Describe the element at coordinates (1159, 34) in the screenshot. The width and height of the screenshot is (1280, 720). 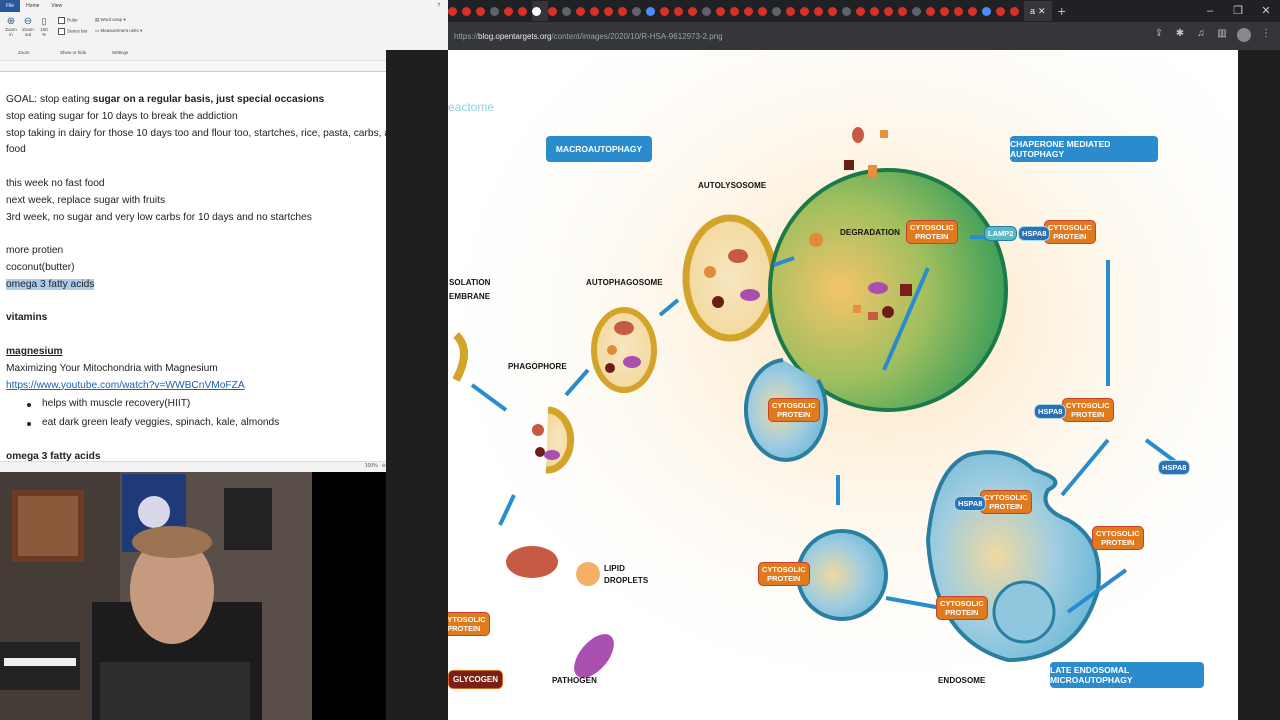
I see `share-icon: ⇪` at that location.